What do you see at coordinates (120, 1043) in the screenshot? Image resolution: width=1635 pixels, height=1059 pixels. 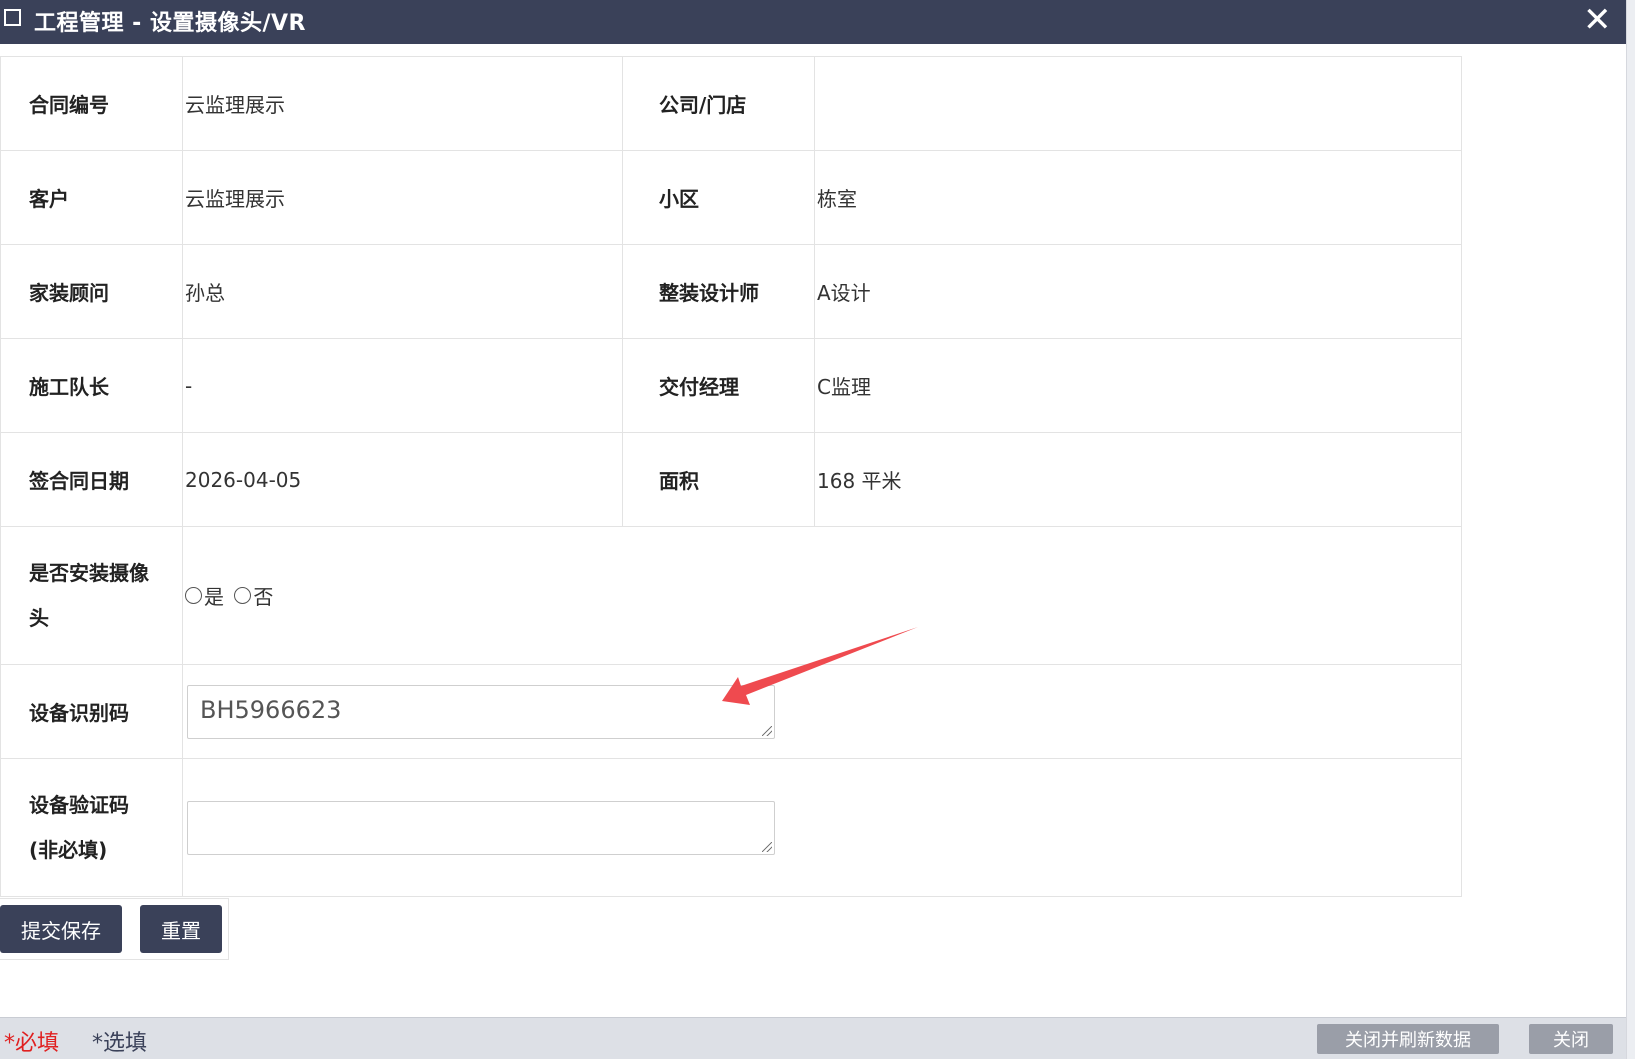 I see `optional-legend: *选填` at bounding box center [120, 1043].